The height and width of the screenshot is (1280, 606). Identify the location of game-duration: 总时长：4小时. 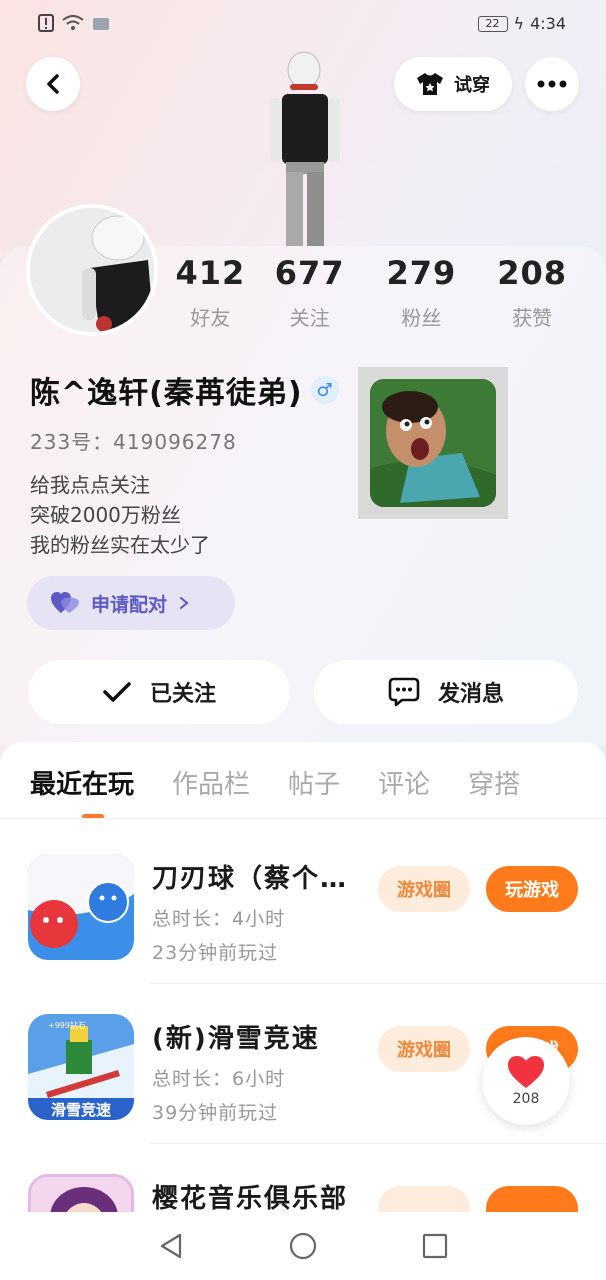
(219, 919).